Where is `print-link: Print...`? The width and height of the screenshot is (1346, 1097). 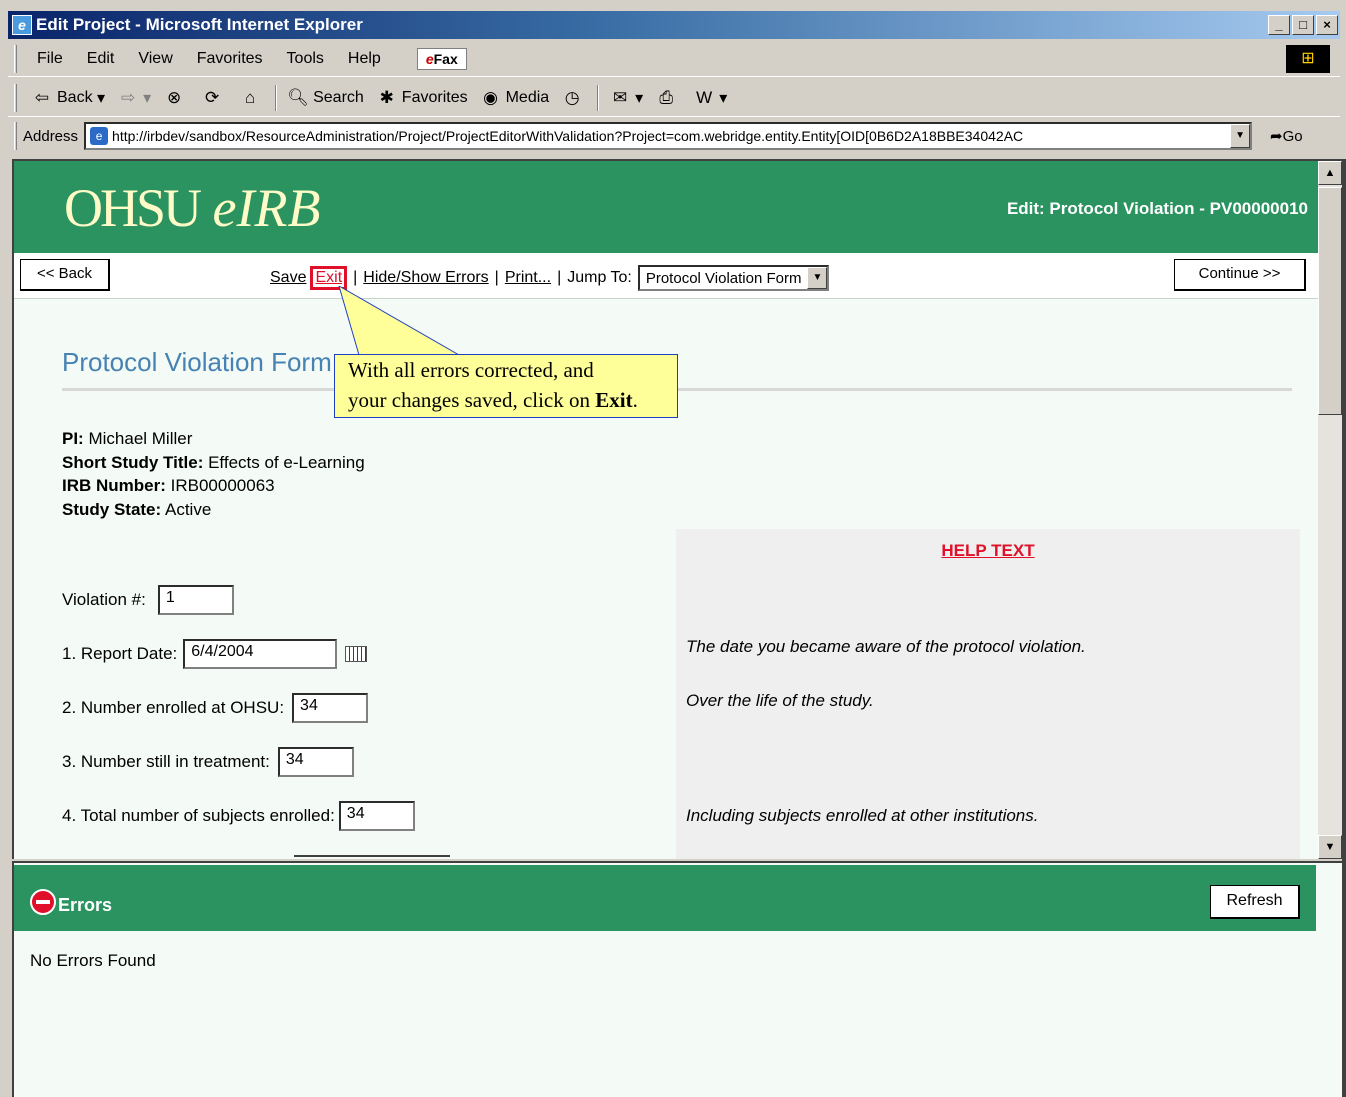 print-link: Print... is located at coordinates (528, 278).